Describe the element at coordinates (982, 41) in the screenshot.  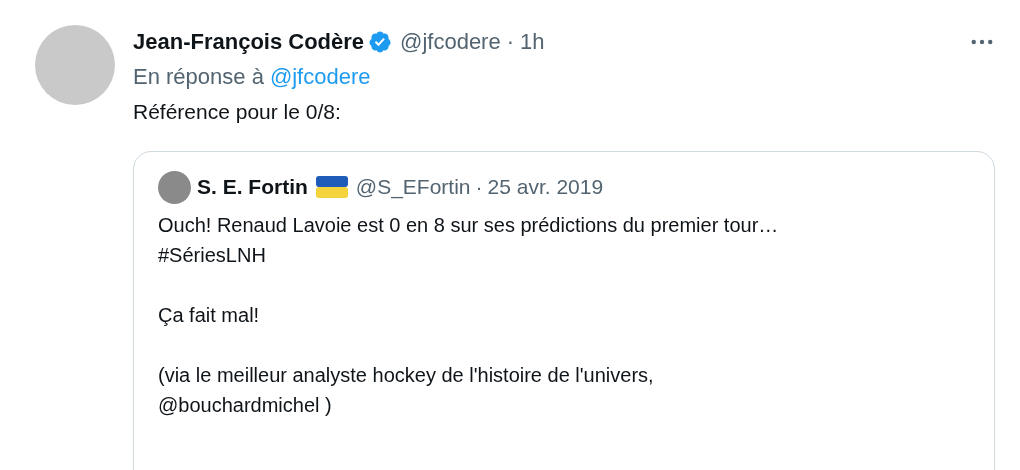
I see `more-options-icon` at that location.